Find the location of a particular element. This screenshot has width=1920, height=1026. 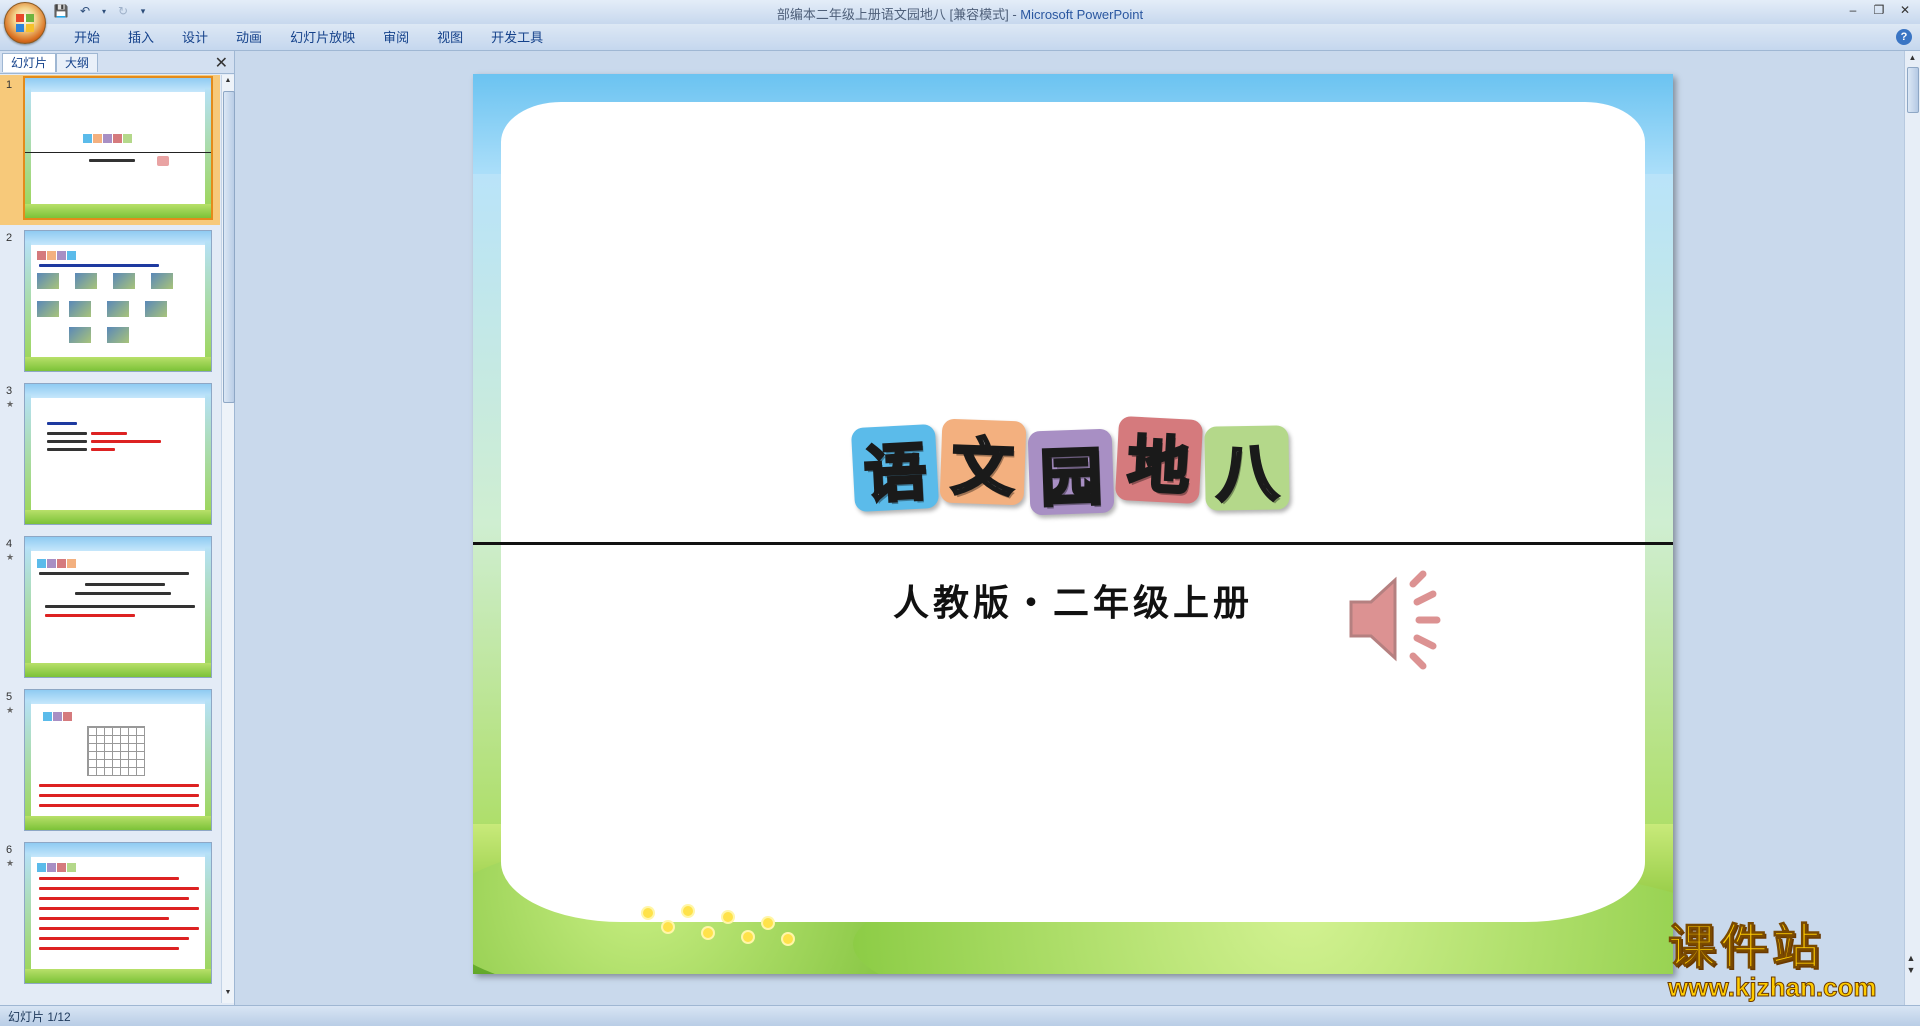

tab-slides: 幻灯片 is located at coordinates (29, 62).